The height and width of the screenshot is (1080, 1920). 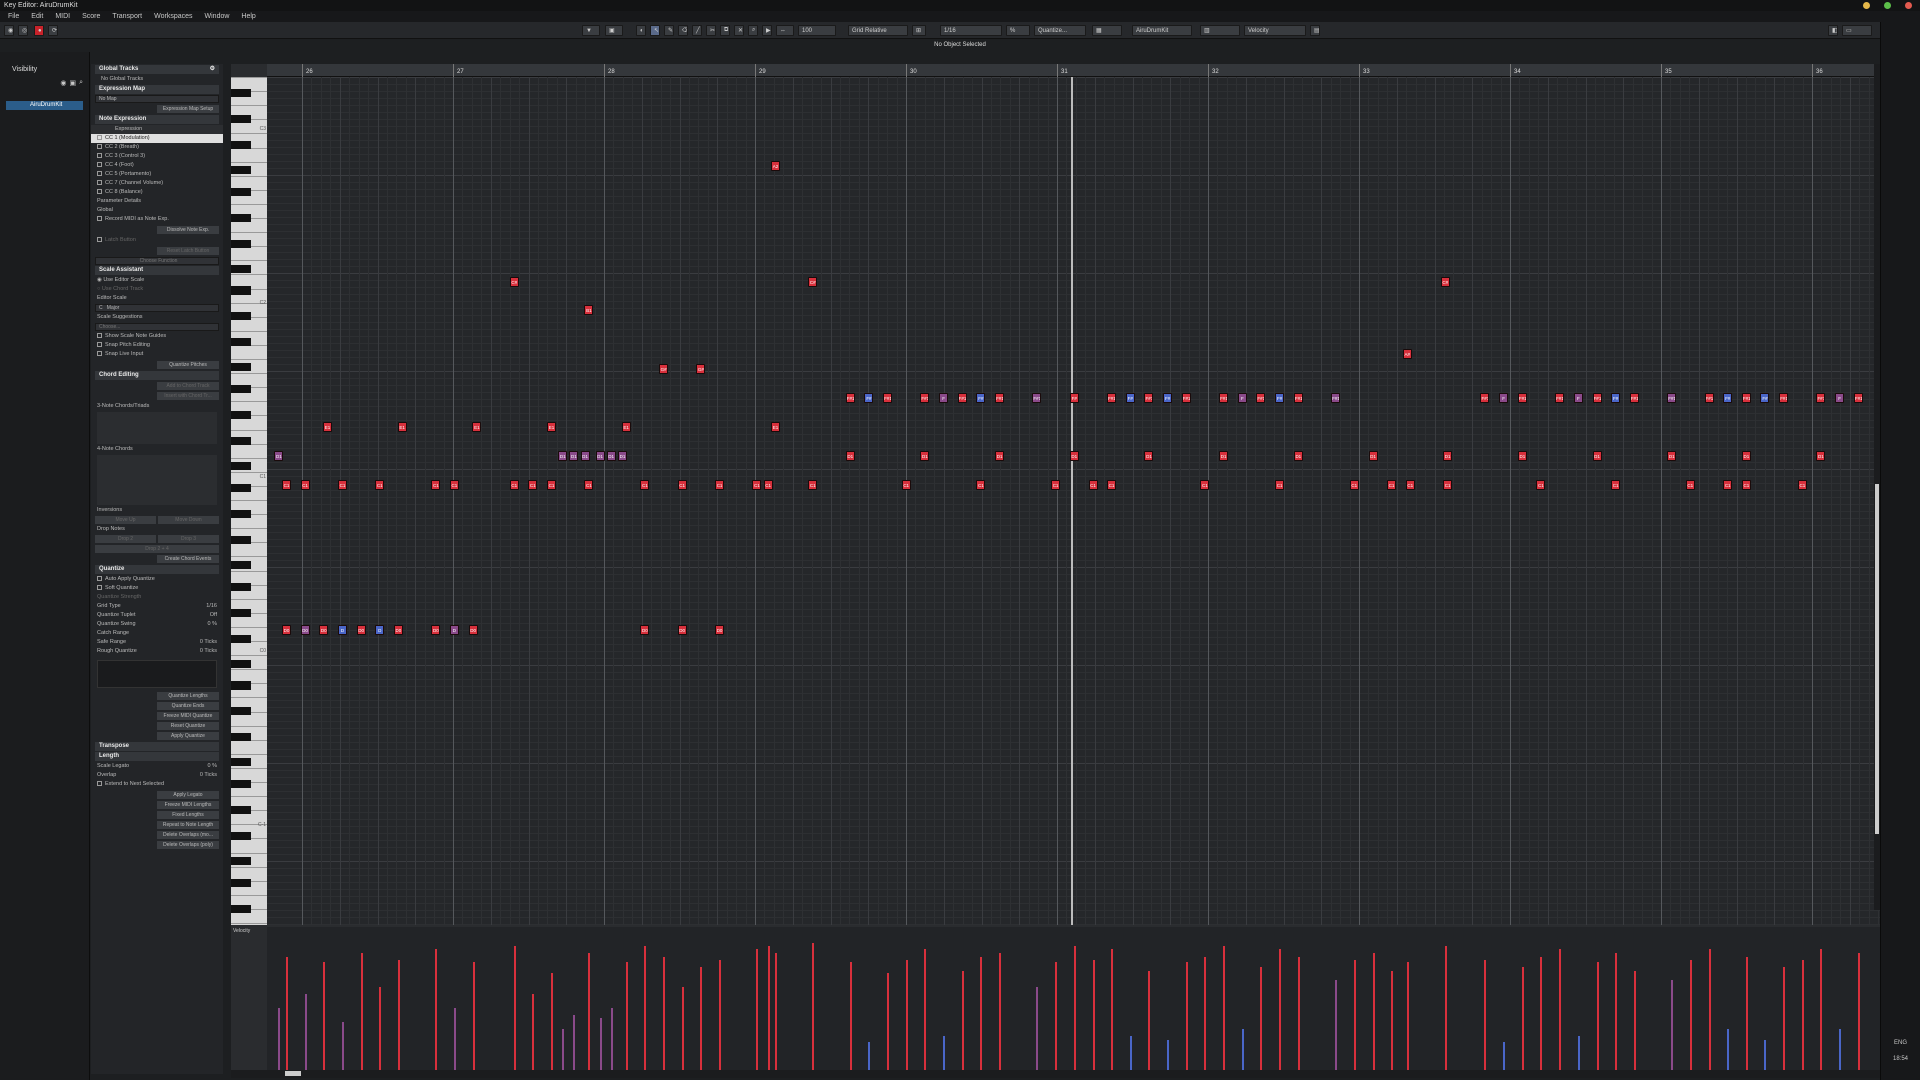 What do you see at coordinates (188, 559) in the screenshot?
I see `create-chord-button: Create Chord Events` at bounding box center [188, 559].